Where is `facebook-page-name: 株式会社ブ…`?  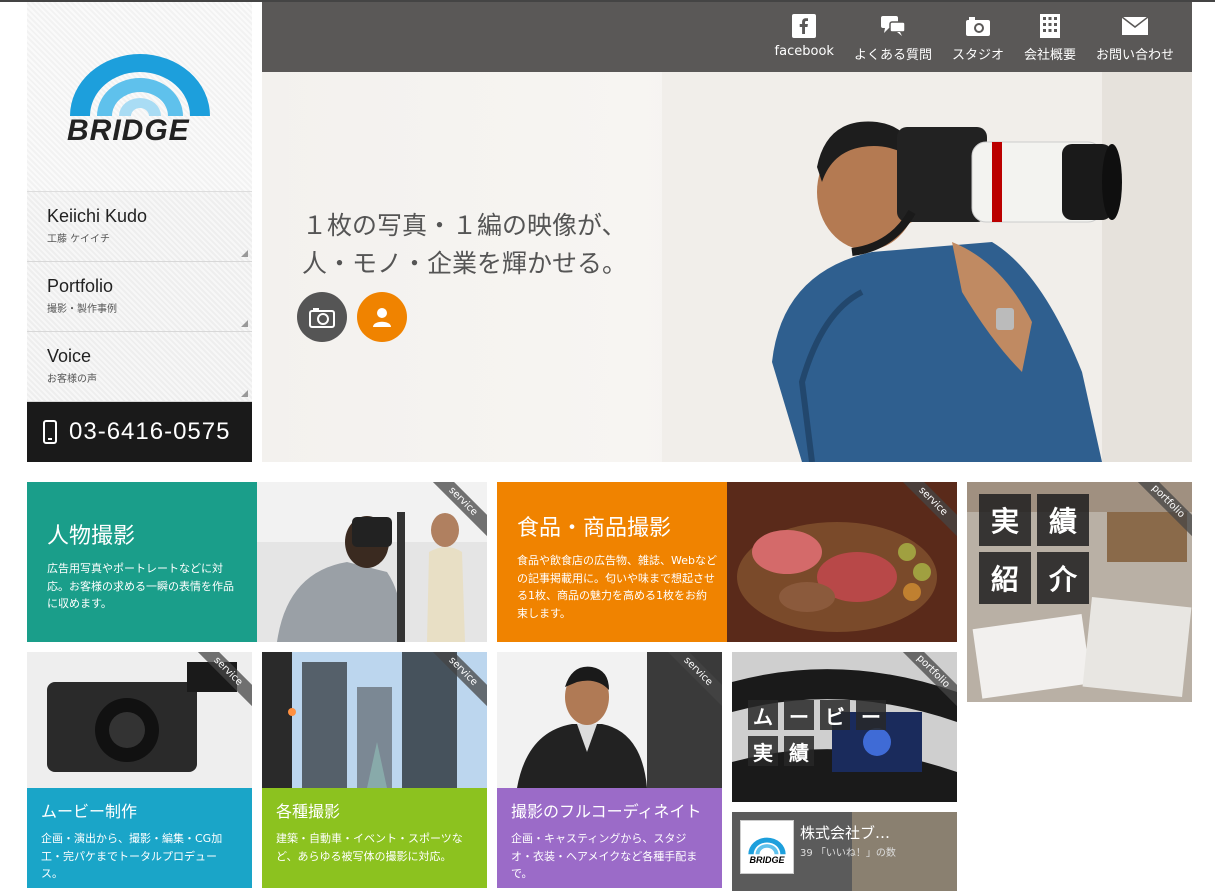
facebook-page-name: 株式会社ブ… is located at coordinates (845, 832).